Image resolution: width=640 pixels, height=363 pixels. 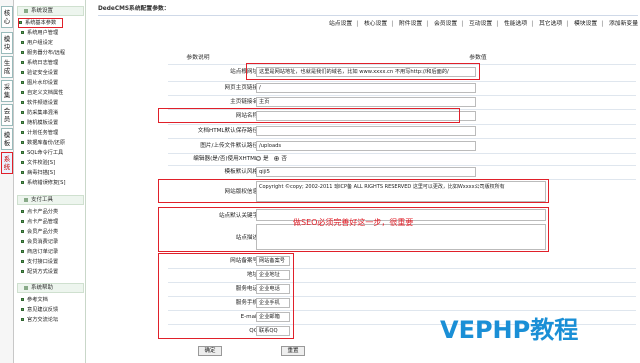 What do you see at coordinates (410, 24) in the screenshot?
I see `tab-attachment: 附件设置` at bounding box center [410, 24].